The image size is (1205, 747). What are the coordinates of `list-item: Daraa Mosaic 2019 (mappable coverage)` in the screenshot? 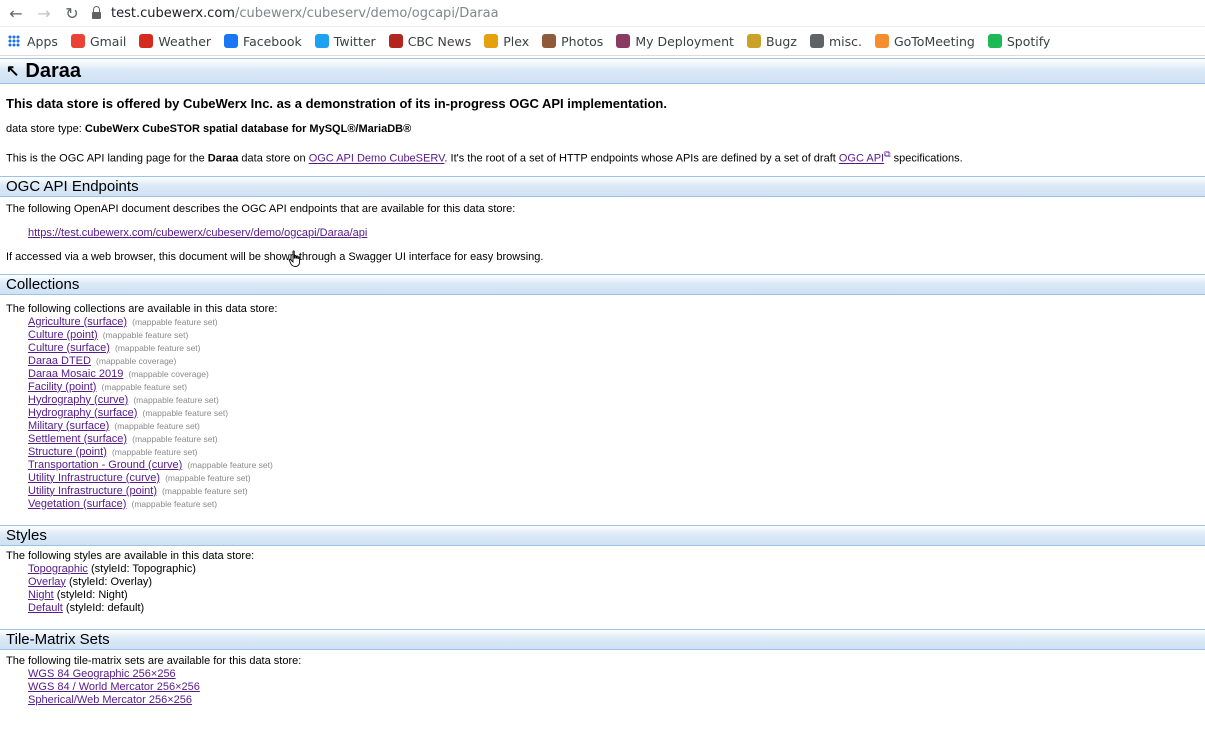 It's located at (616, 374).